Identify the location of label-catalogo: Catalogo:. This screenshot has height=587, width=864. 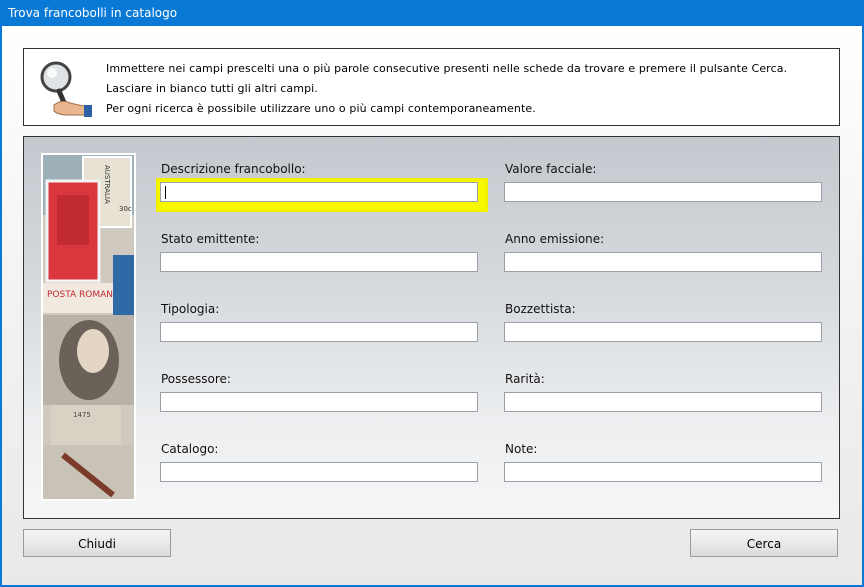
(190, 449).